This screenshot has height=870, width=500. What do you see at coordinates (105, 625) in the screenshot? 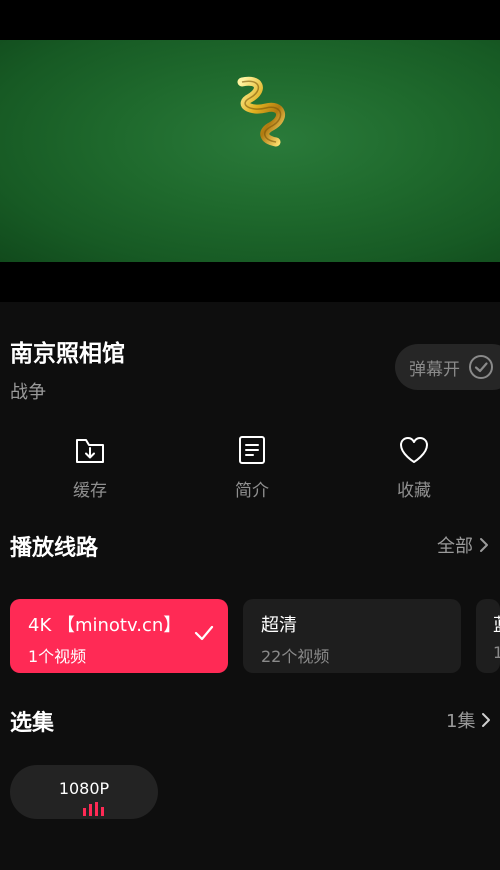
I see `route-name: 4K 【minotv.cn】` at bounding box center [105, 625].